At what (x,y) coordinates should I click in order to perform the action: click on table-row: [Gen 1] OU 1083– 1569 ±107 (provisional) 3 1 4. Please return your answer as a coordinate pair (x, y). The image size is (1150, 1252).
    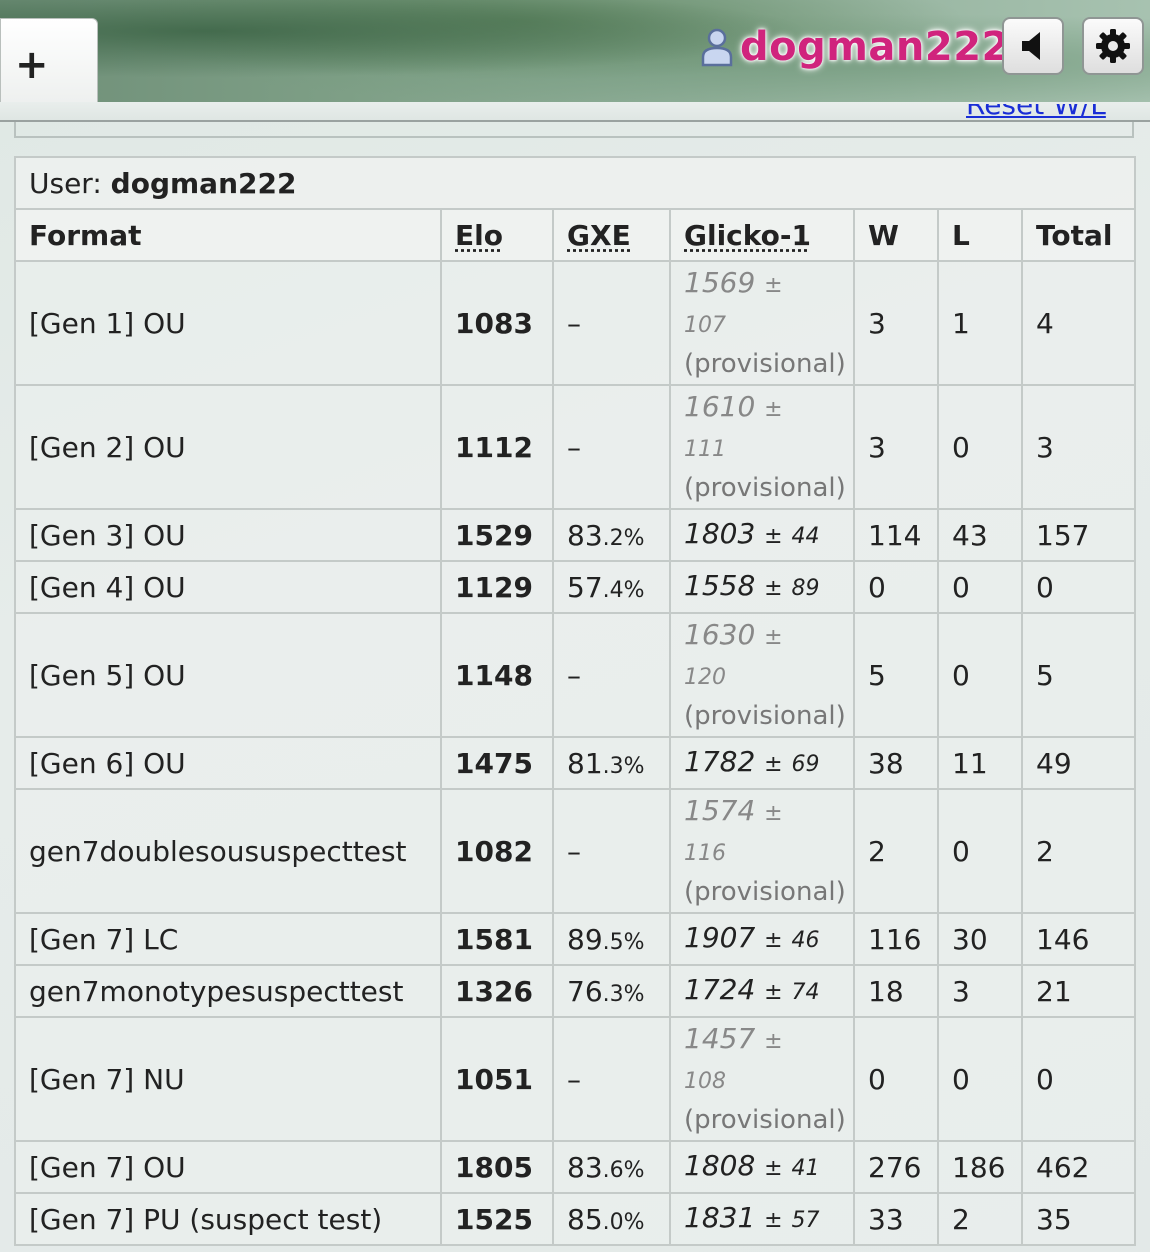
    Looking at the image, I should click on (575, 323).